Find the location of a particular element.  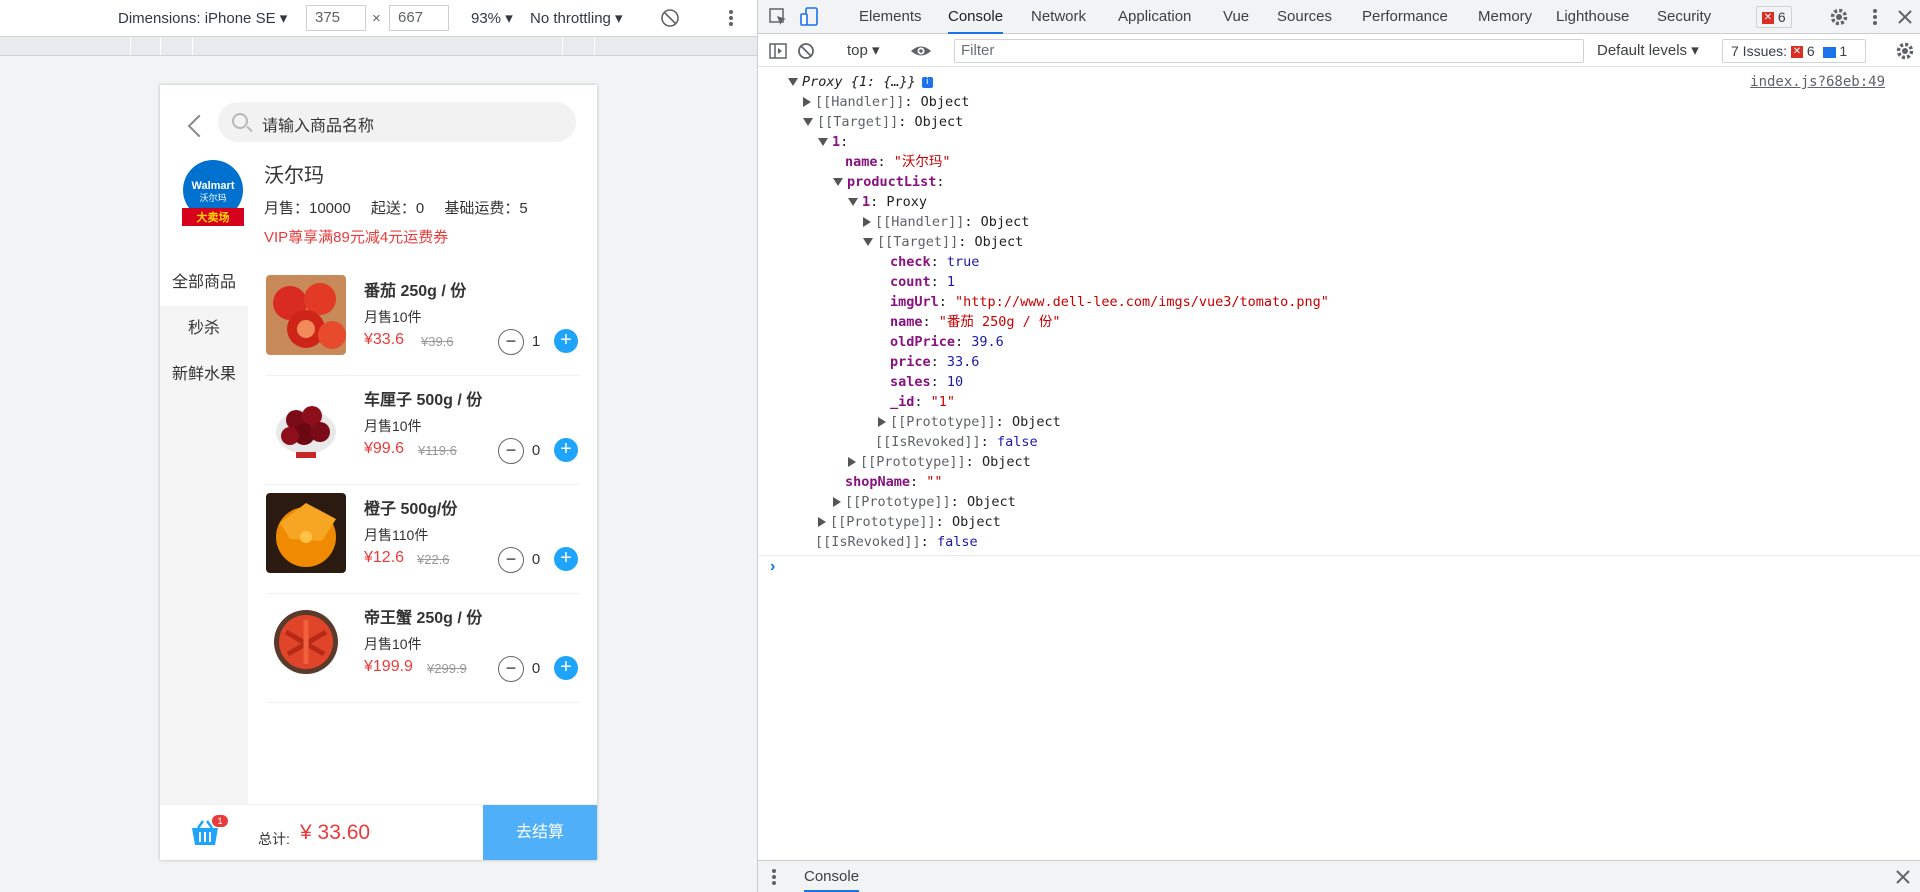

logo-text-cn: 沃尔玛 is located at coordinates (212, 198).